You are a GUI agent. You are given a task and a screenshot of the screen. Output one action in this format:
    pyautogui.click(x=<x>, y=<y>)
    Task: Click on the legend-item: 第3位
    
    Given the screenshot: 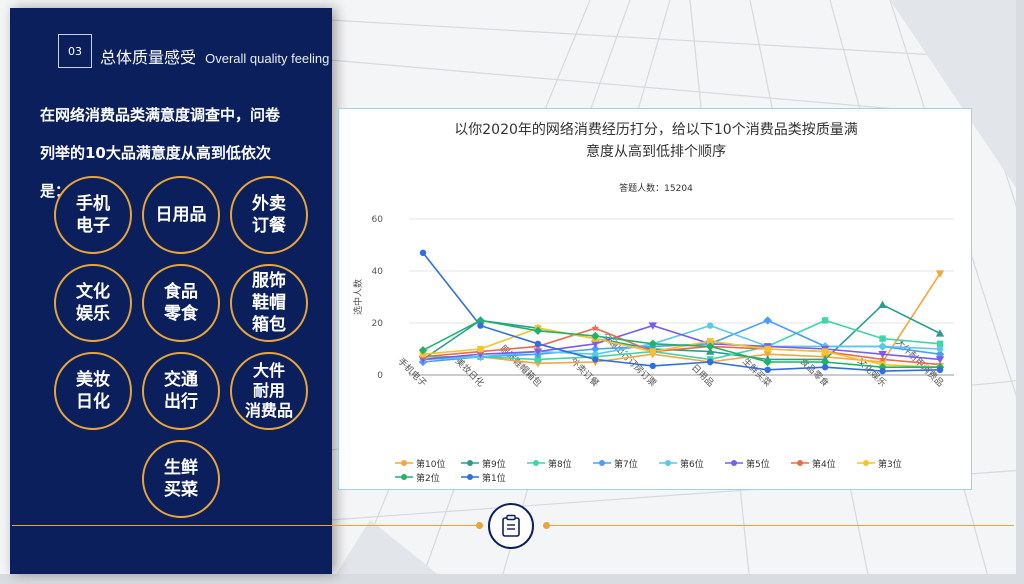 What is the action you would take?
    pyautogui.click(x=890, y=463)
    